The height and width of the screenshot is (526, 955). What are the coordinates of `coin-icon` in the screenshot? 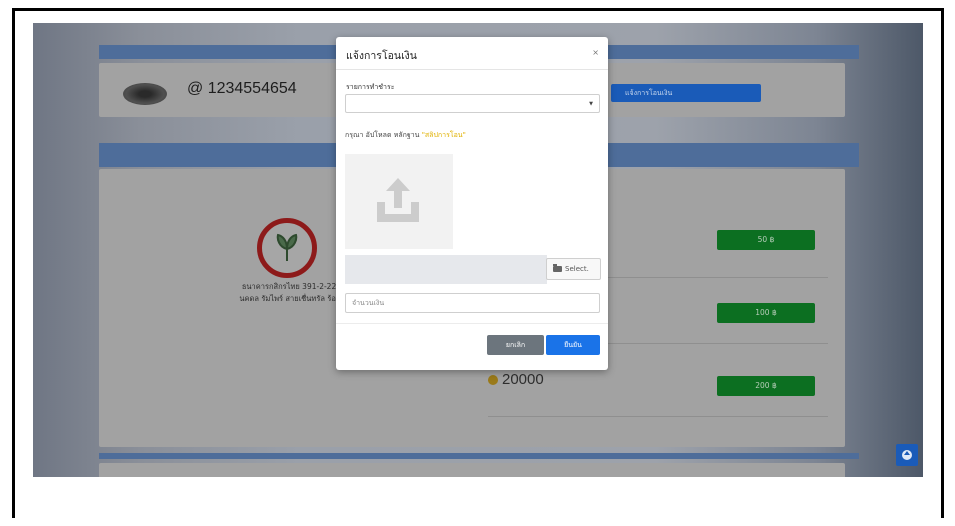 It's located at (493, 380).